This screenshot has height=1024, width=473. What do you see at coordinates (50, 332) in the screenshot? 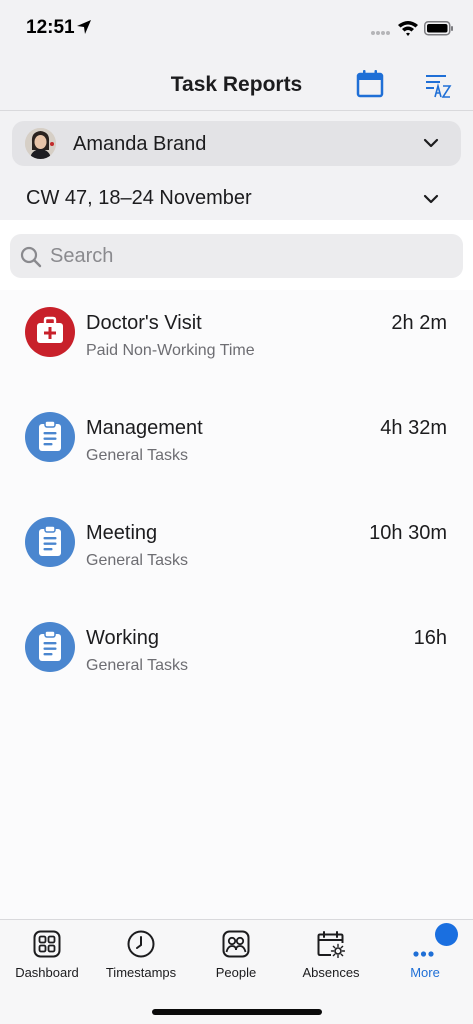
I see `medical-bag-icon` at bounding box center [50, 332].